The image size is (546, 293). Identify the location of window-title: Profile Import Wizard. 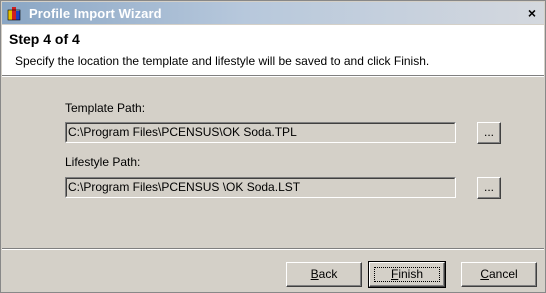
(95, 13).